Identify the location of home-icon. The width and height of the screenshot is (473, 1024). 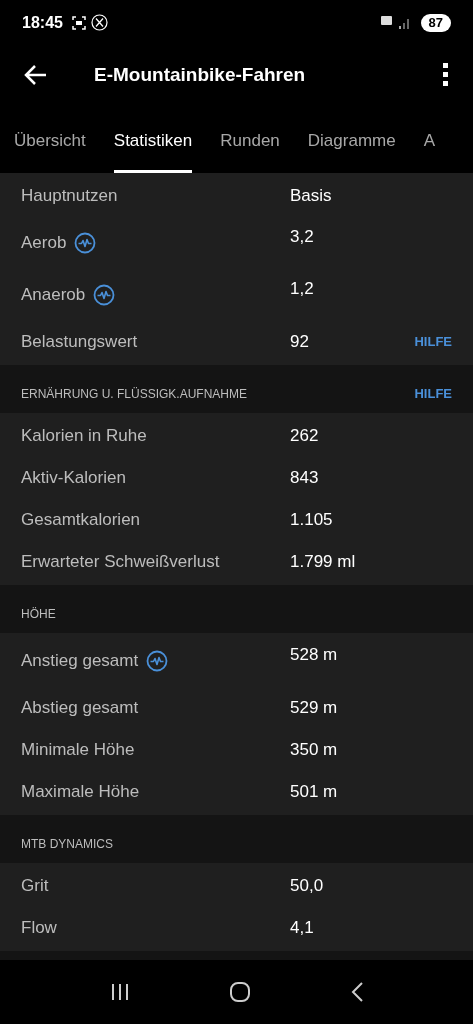
(239, 992).